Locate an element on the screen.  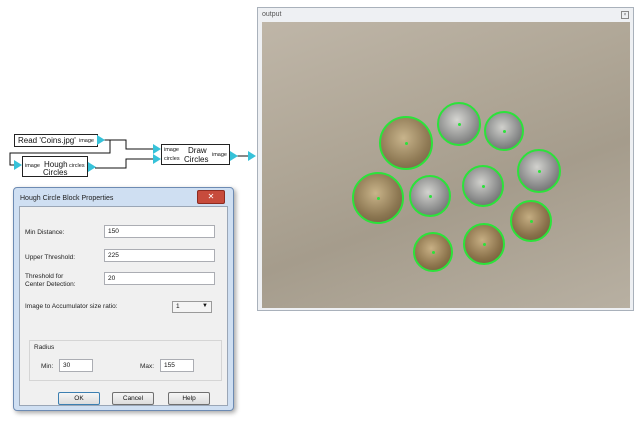
center-threshold-label-line1: Threshold for is located at coordinates (44, 276).